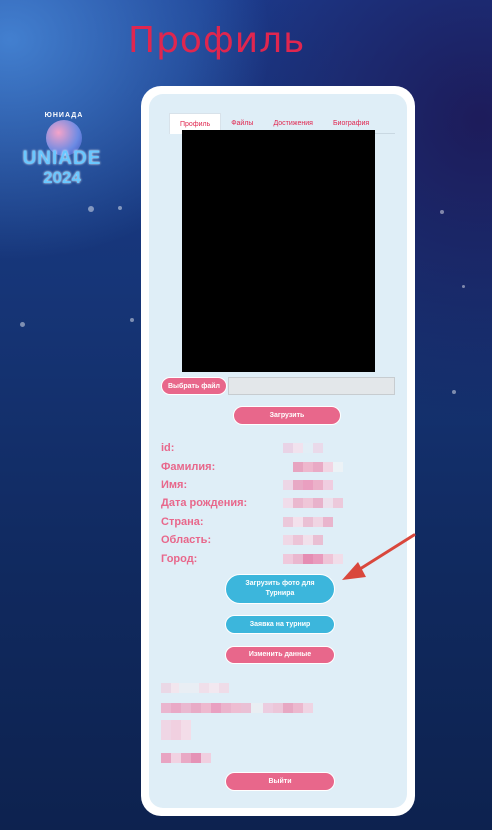 The width and height of the screenshot is (492, 830). I want to click on upload-tournament-photo-button: Загрузить фото для Турнира, so click(280, 589).